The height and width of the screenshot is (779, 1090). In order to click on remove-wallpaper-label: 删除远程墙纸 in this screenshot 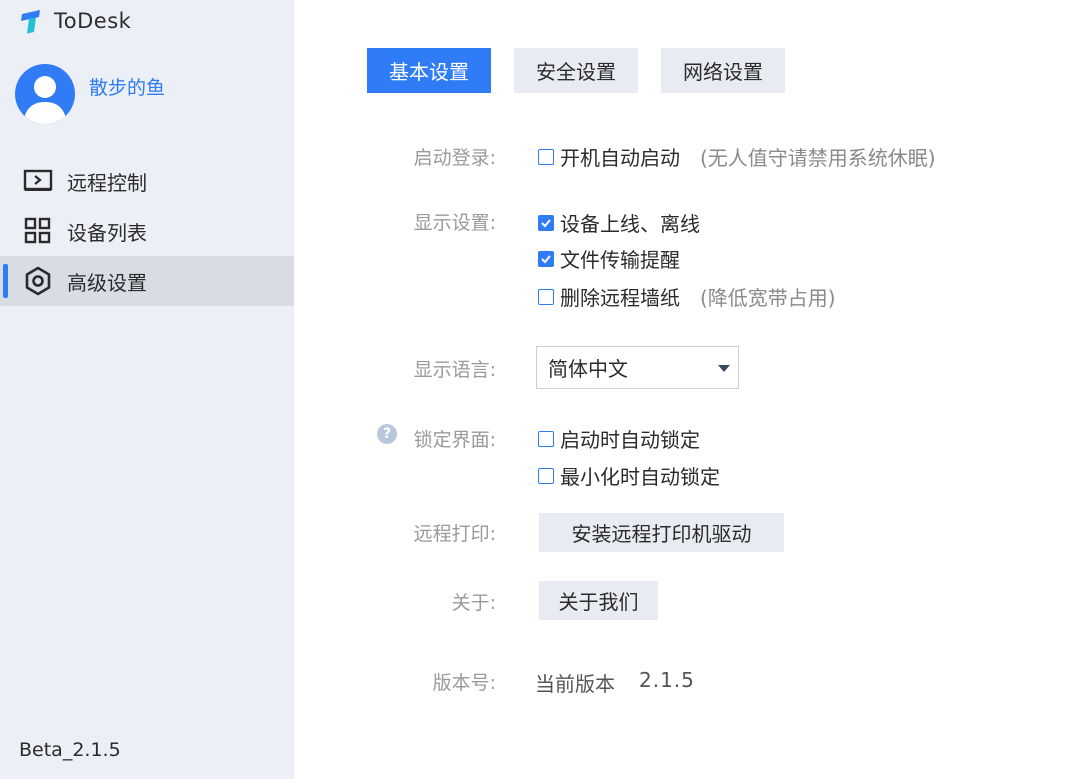, I will do `click(620, 298)`.